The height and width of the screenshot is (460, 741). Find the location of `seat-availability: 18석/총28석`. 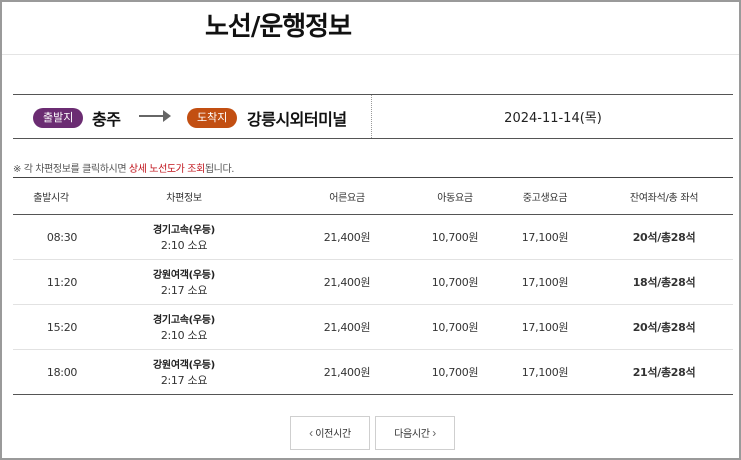

seat-availability: 18석/총28석 is located at coordinates (664, 282).